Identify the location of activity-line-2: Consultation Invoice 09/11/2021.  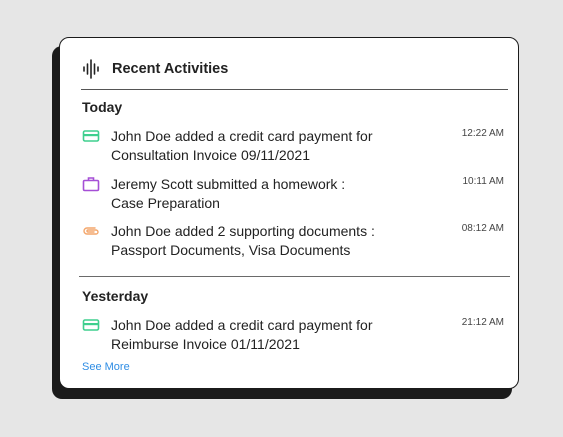
(210, 155).